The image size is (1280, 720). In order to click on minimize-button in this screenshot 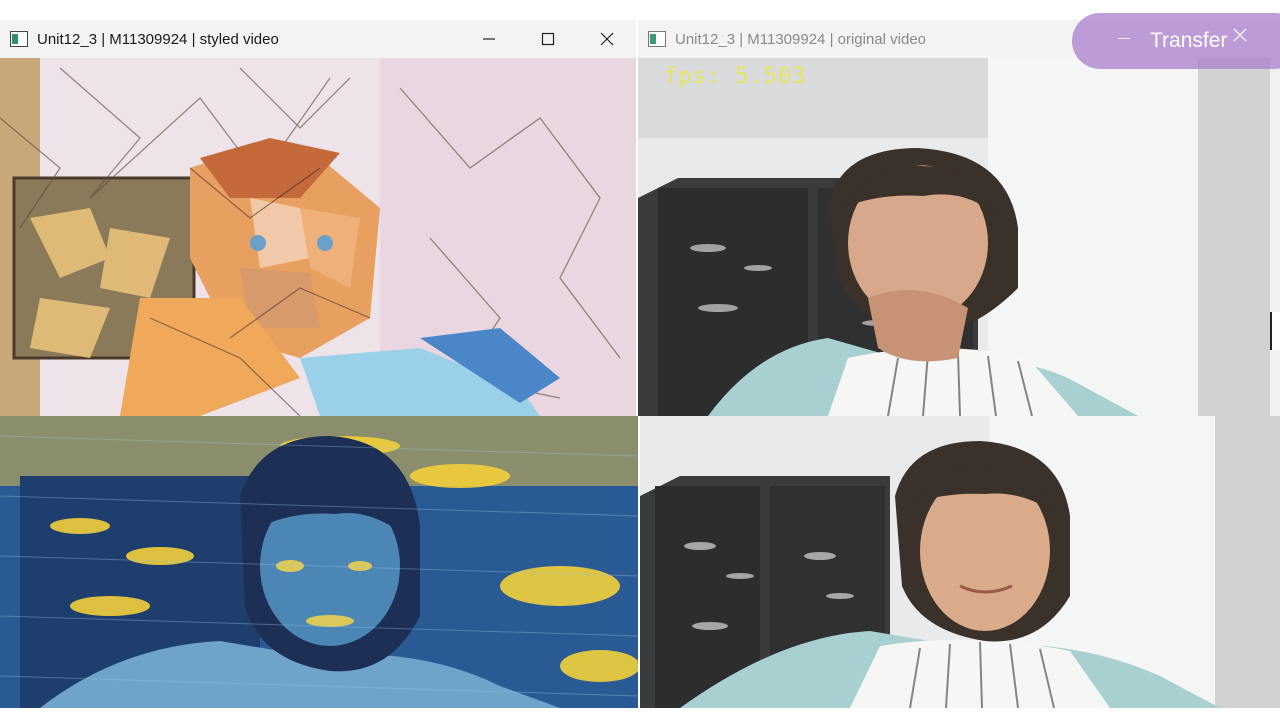, I will do `click(488, 39)`.